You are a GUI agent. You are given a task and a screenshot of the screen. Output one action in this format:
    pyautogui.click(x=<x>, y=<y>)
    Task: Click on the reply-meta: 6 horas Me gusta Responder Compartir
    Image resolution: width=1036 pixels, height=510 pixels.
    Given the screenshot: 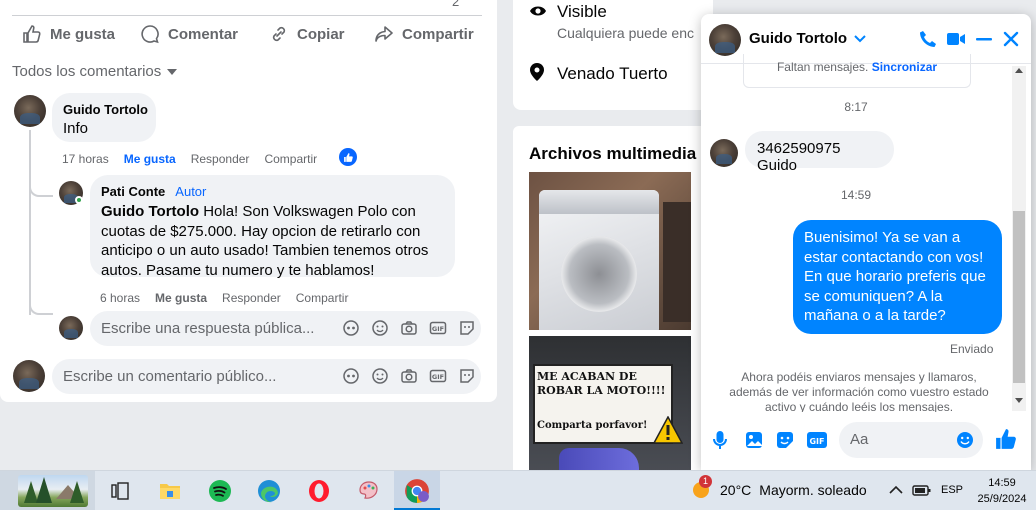 What is the action you would take?
    pyautogui.click(x=224, y=298)
    